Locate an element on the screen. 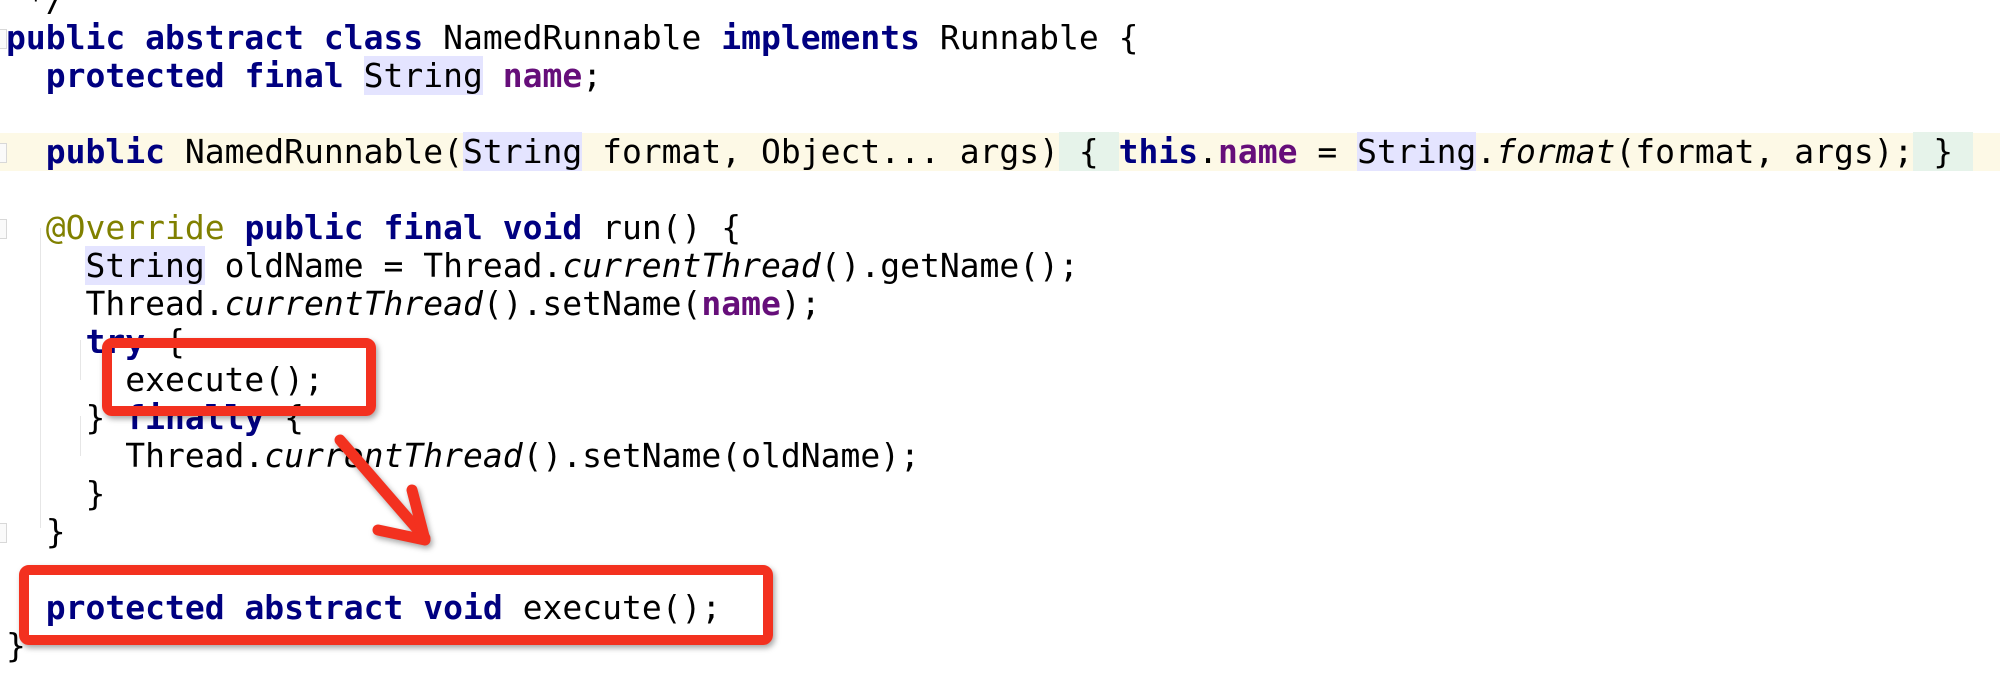 The image size is (2000, 688). red-arrow-icon is located at coordinates (382, 490).